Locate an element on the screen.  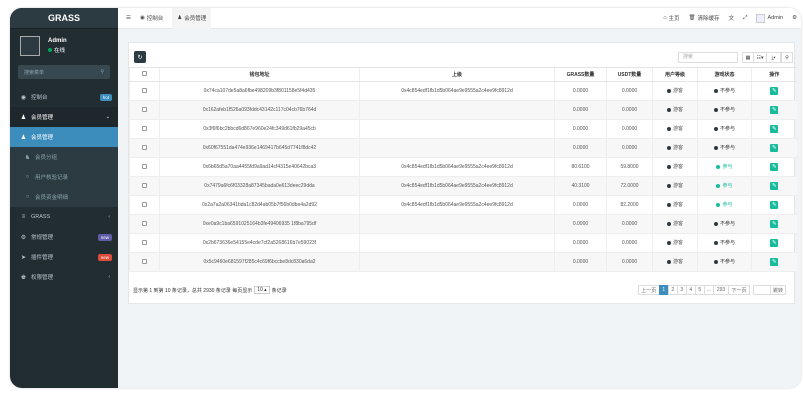
tab-dashboard: ◉ 控制台 is located at coordinates (151, 18).